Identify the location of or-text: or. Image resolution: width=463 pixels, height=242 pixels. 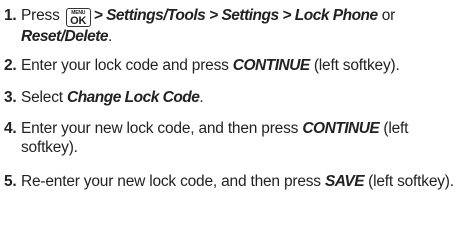
(388, 15).